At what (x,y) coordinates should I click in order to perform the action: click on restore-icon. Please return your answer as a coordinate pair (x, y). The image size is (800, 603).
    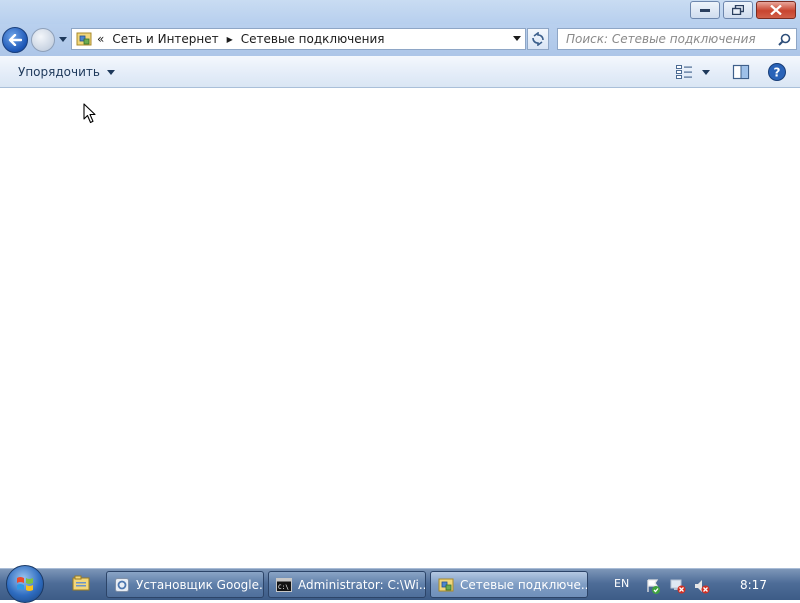
    Looking at the image, I should click on (738, 10).